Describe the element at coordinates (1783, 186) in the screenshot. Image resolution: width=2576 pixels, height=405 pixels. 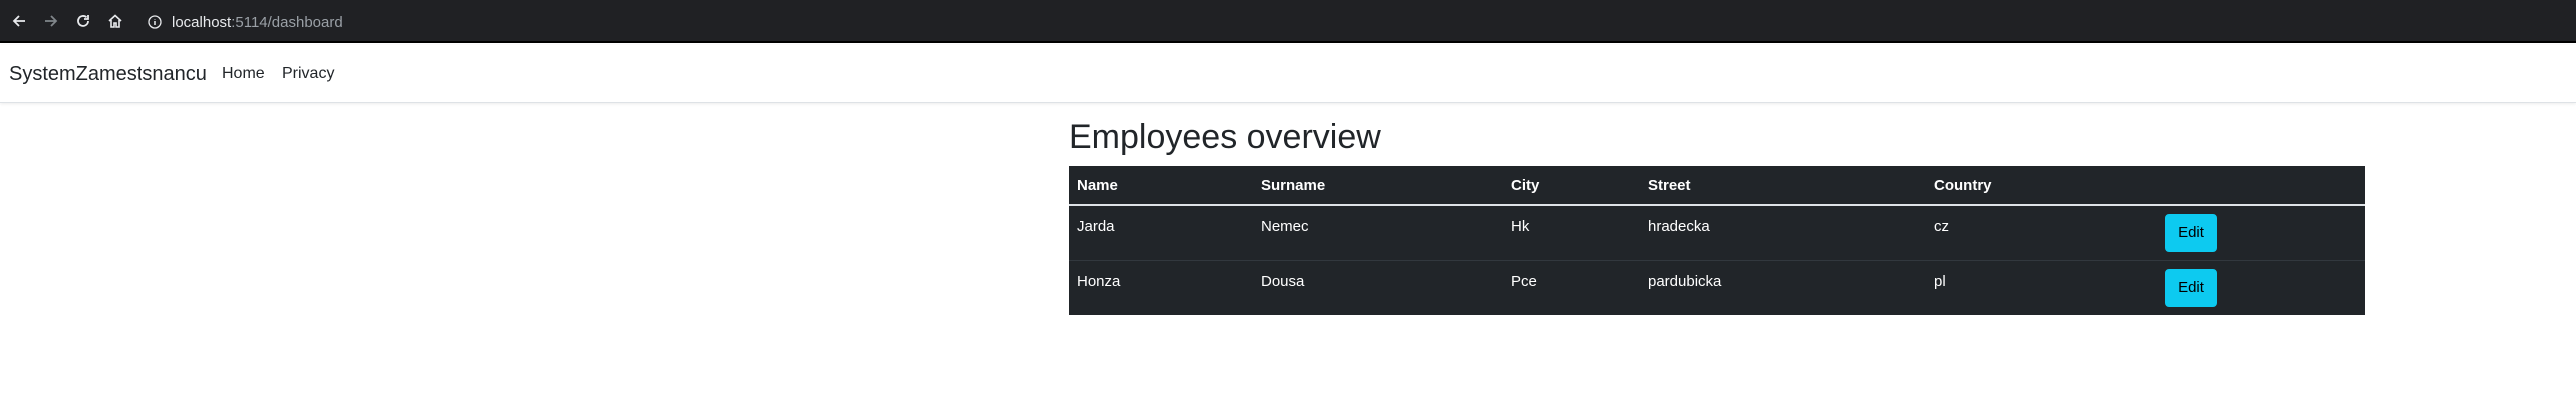
I see `column-header-street: Street` at that location.